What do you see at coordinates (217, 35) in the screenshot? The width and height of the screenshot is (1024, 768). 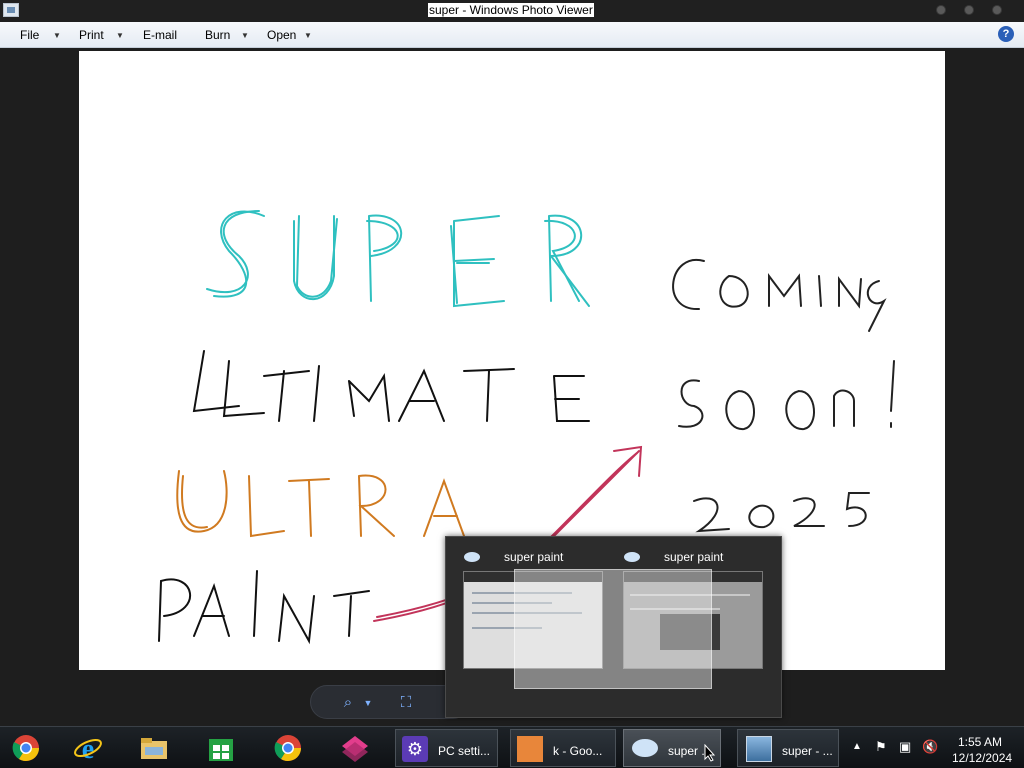 I see `menu-burn: Burn` at bounding box center [217, 35].